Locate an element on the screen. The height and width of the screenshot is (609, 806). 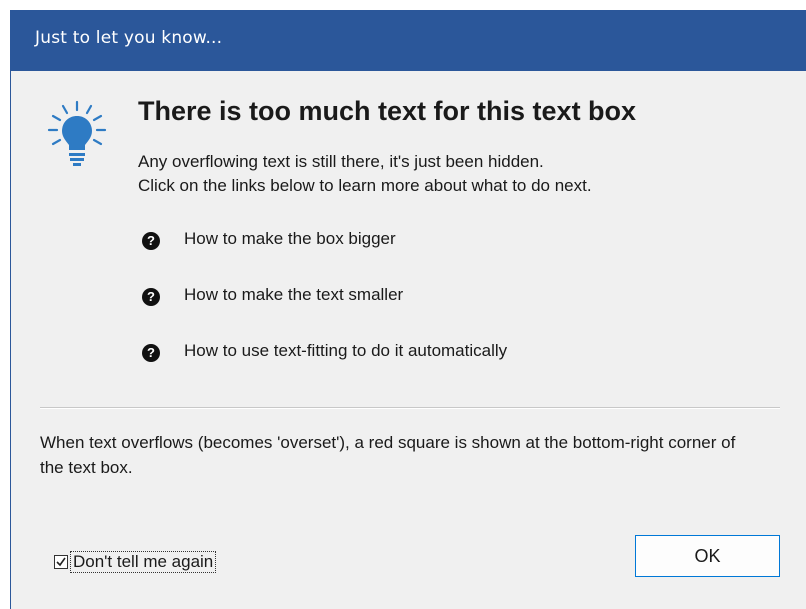
ok-button: OK is located at coordinates (707, 556).